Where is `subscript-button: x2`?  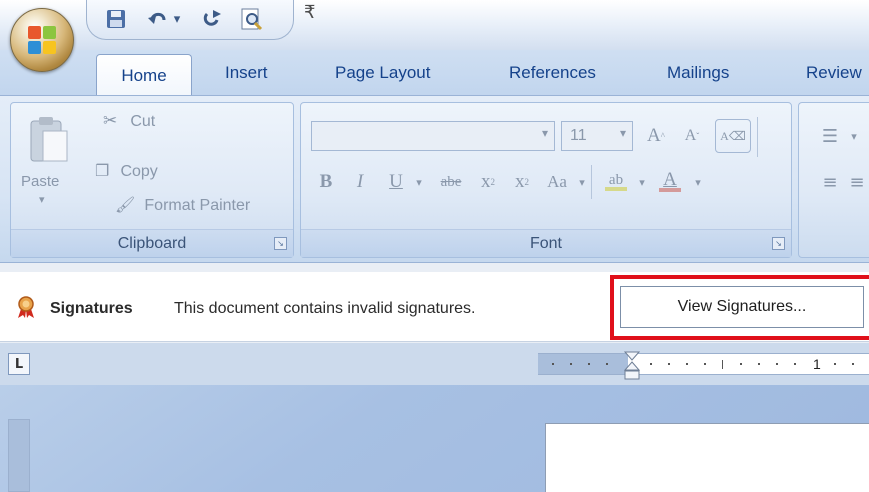
subscript-button: x2 is located at coordinates (488, 182).